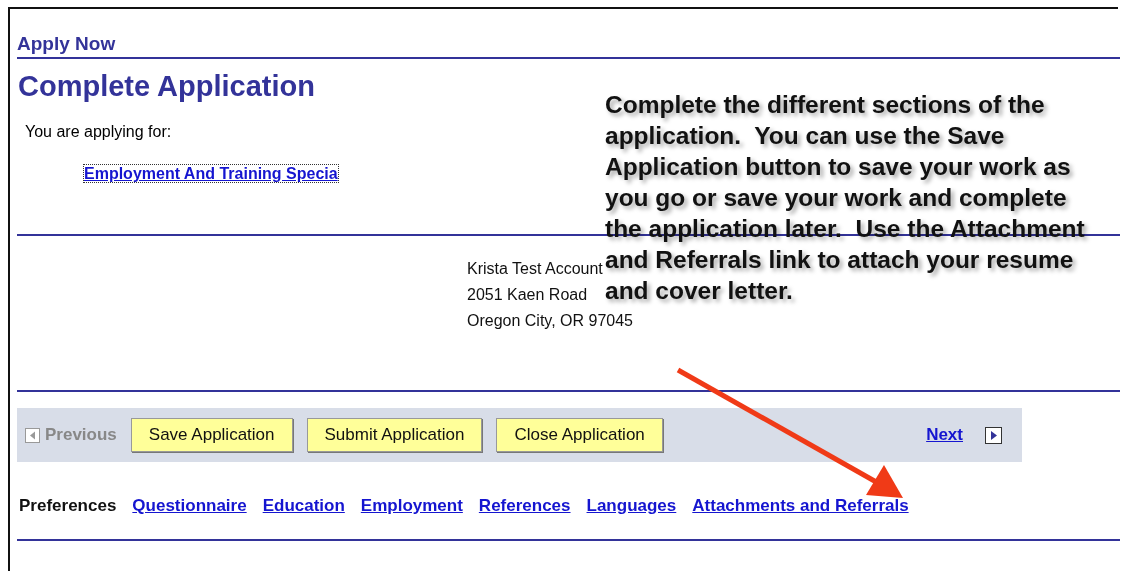 The width and height of the screenshot is (1143, 571). What do you see at coordinates (68, 506) in the screenshot?
I see `section-link: Preferences` at bounding box center [68, 506].